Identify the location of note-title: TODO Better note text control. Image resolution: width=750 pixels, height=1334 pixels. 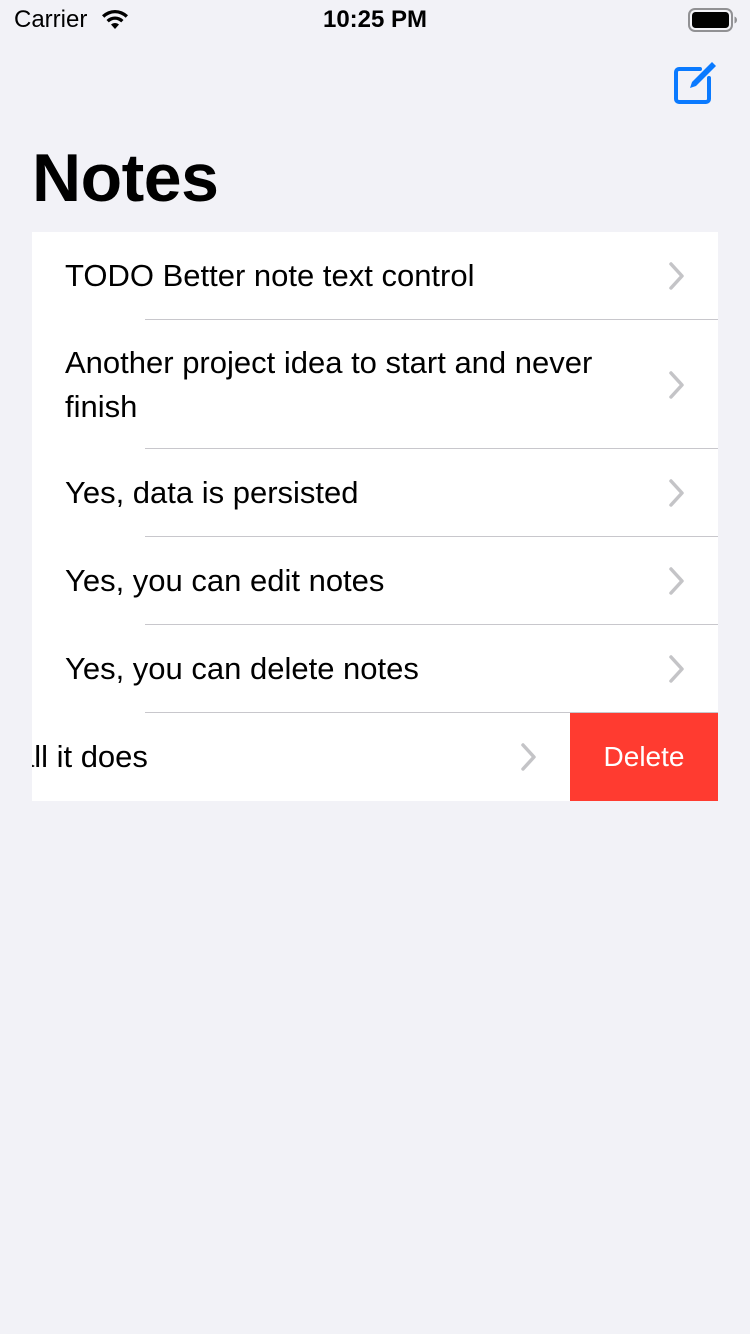
(270, 275).